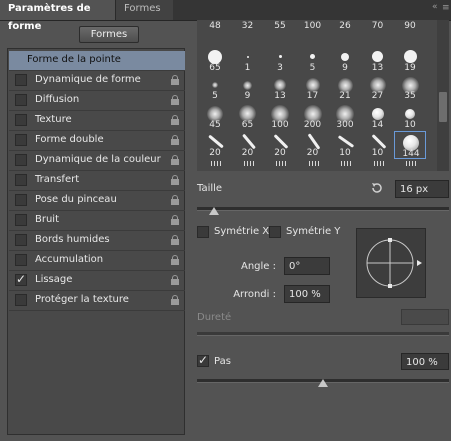 Image resolution: width=451 pixels, height=441 pixels. What do you see at coordinates (97, 181) in the screenshot?
I see `option-row: Transfert` at bounding box center [97, 181].